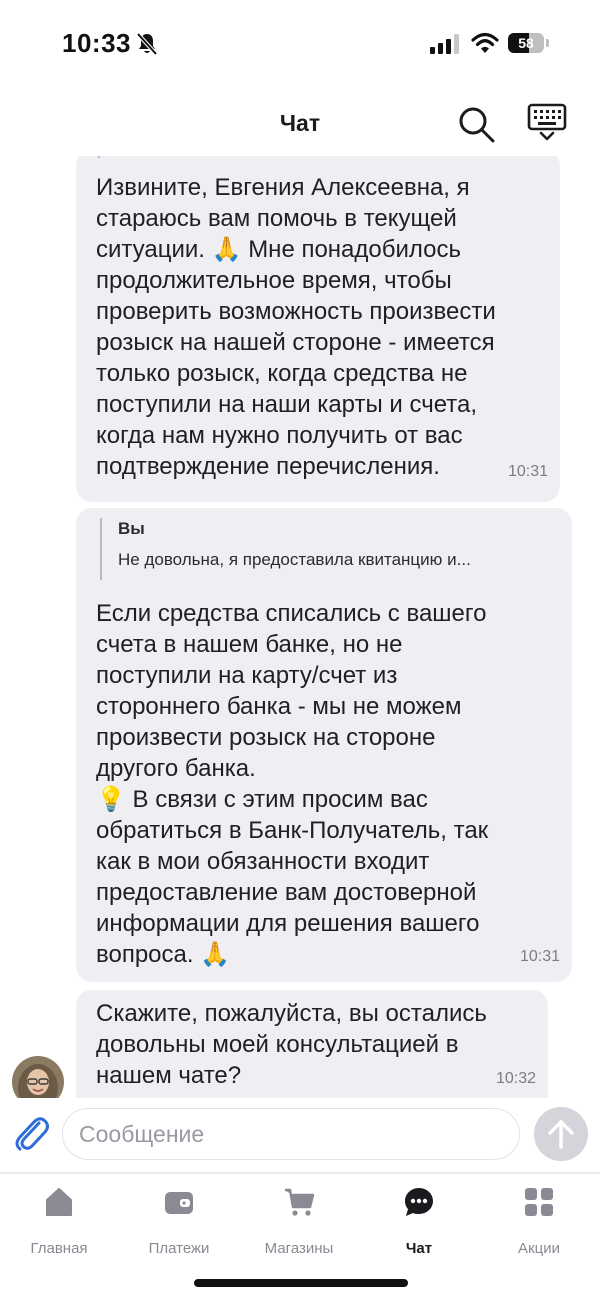 The height and width of the screenshot is (1300, 600). I want to click on battery-indicator: 58, so click(529, 44).